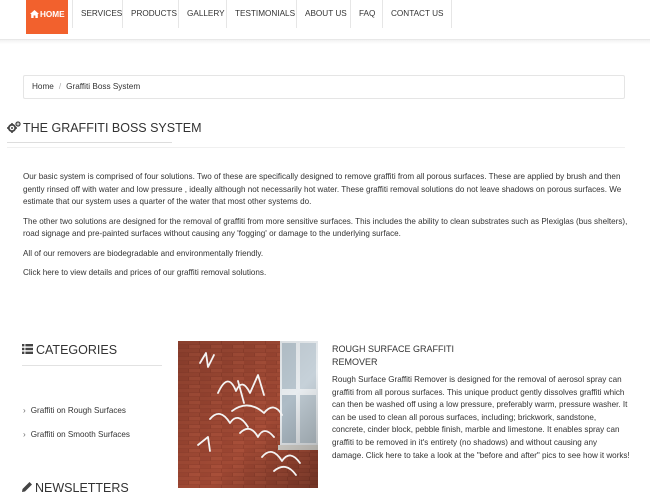 This screenshot has width=650, height=500. Describe the element at coordinates (153, 14) in the screenshot. I see `nav-products: PRODUCTS` at that location.